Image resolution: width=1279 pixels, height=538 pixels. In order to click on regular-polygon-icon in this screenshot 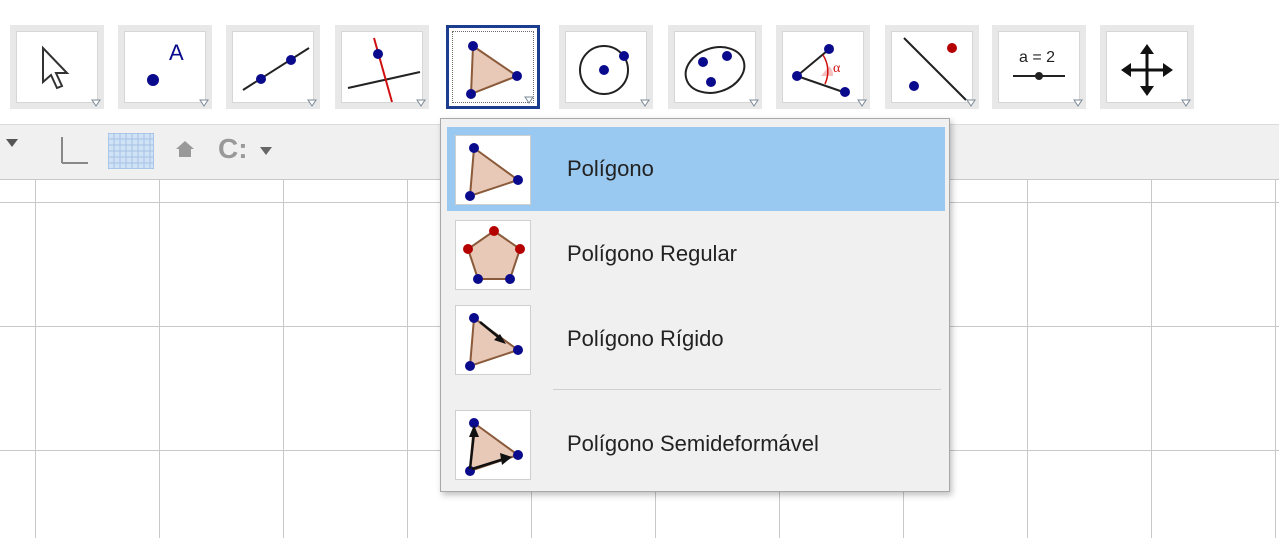, I will do `click(494, 255)`.